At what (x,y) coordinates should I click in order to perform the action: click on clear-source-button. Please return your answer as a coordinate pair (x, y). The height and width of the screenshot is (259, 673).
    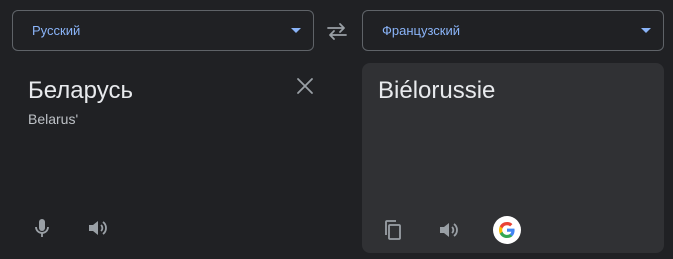
    Looking at the image, I should click on (306, 87).